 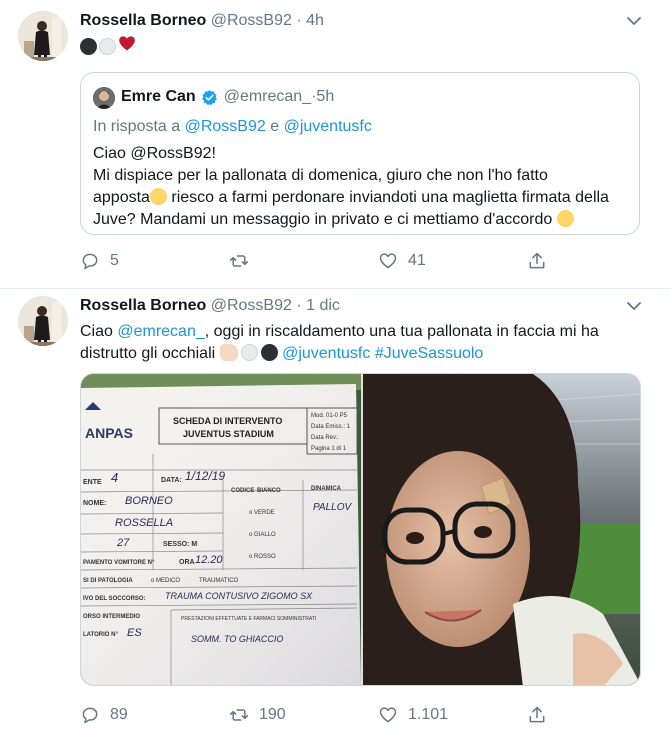 I want to click on retweet-button, so click(x=244, y=261).